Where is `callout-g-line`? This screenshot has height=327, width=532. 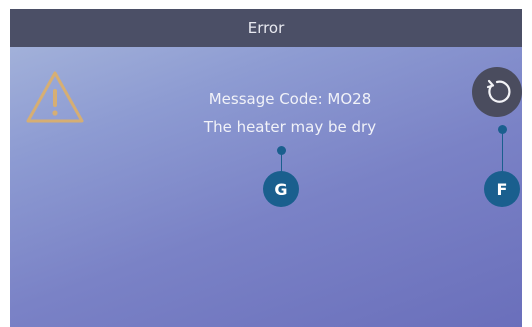 callout-g-line is located at coordinates (281, 161).